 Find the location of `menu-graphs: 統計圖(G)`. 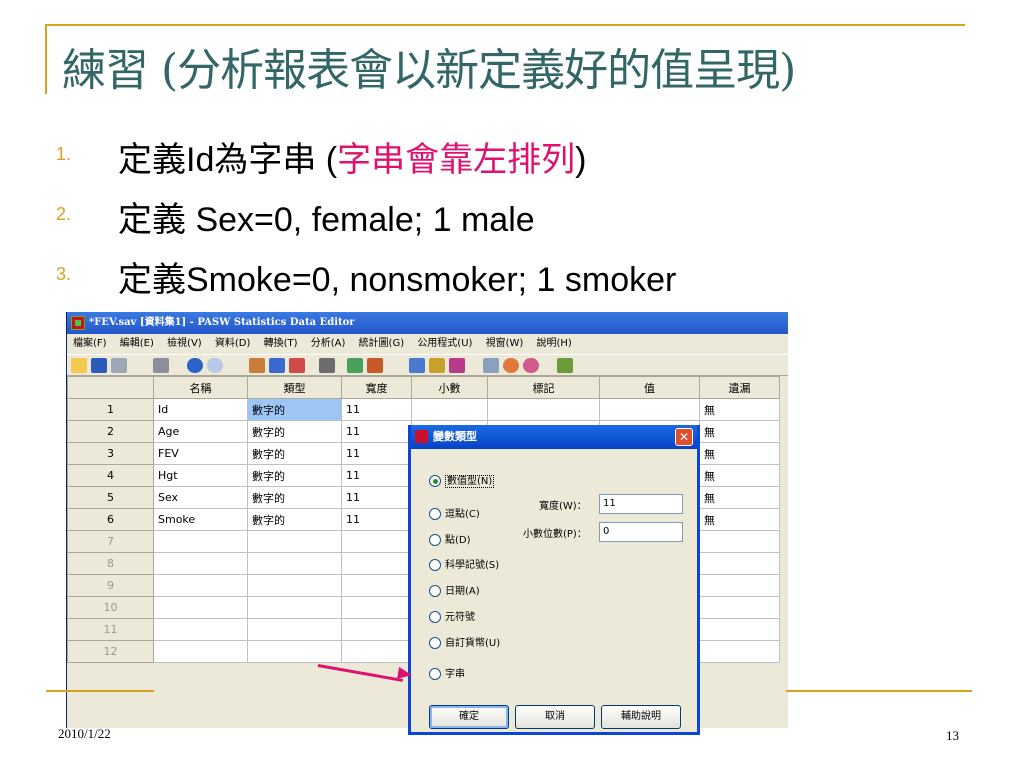

menu-graphs: 統計圖(G) is located at coordinates (382, 343).